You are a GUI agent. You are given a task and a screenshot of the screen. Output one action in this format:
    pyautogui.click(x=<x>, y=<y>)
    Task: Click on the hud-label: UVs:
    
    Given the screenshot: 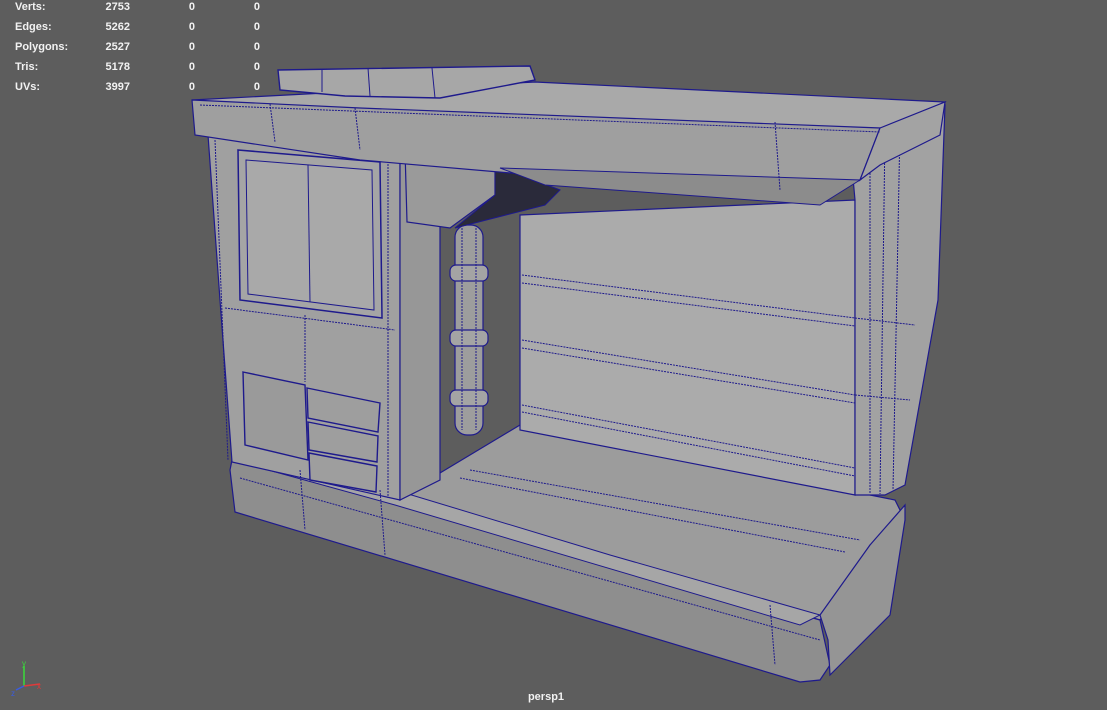 What is the action you would take?
    pyautogui.click(x=28, y=87)
    